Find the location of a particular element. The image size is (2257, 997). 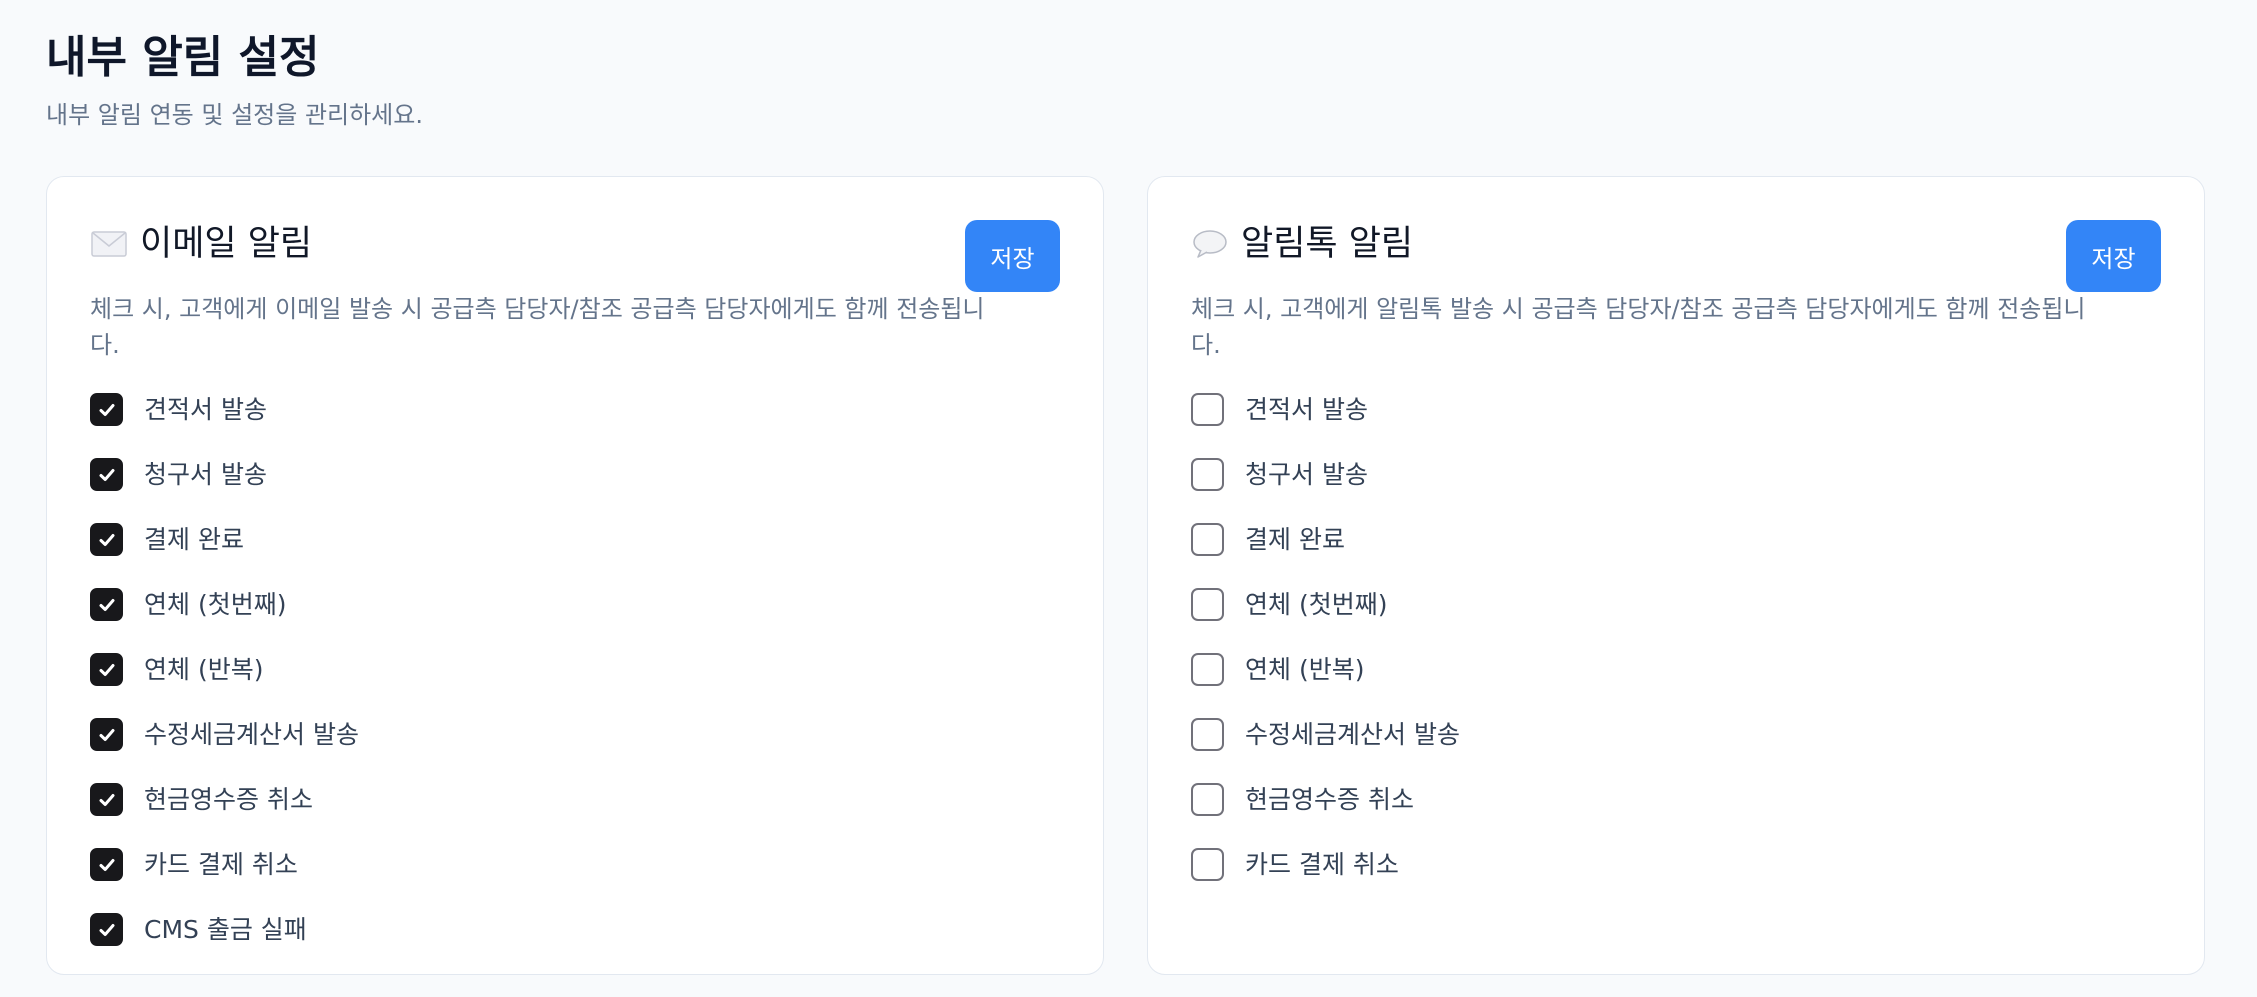

email-option-item: 결제 완료 is located at coordinates (224, 539).